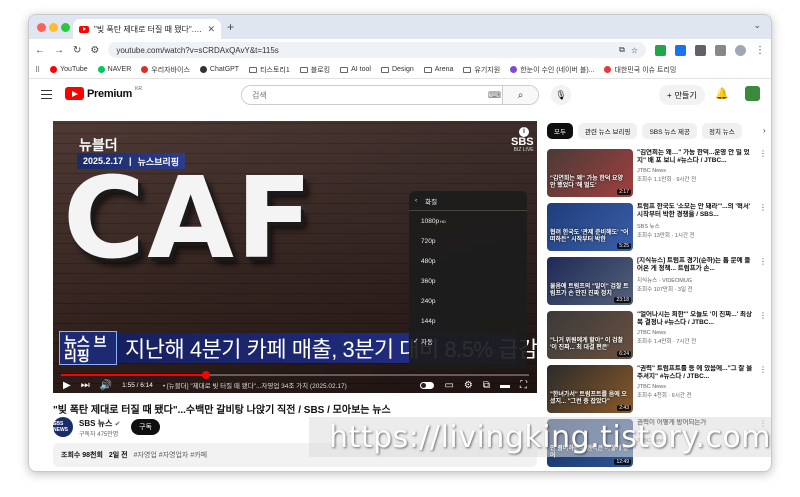  I want to click on video-description: 조회수 98천회 2일 전 #자영업 #자영업자 #카페, so click(295, 455).